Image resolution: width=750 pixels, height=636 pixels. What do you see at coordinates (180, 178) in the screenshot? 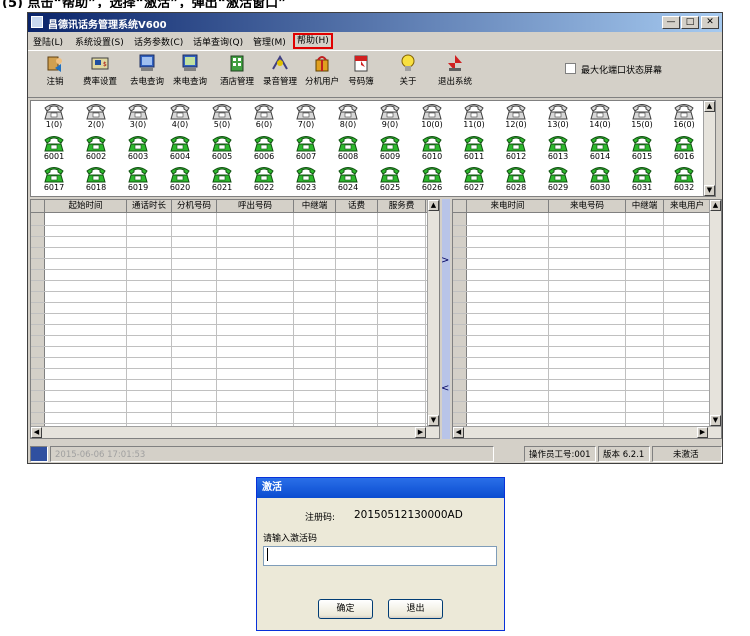
I see `extension-phone-cell: 6020` at bounding box center [180, 178].